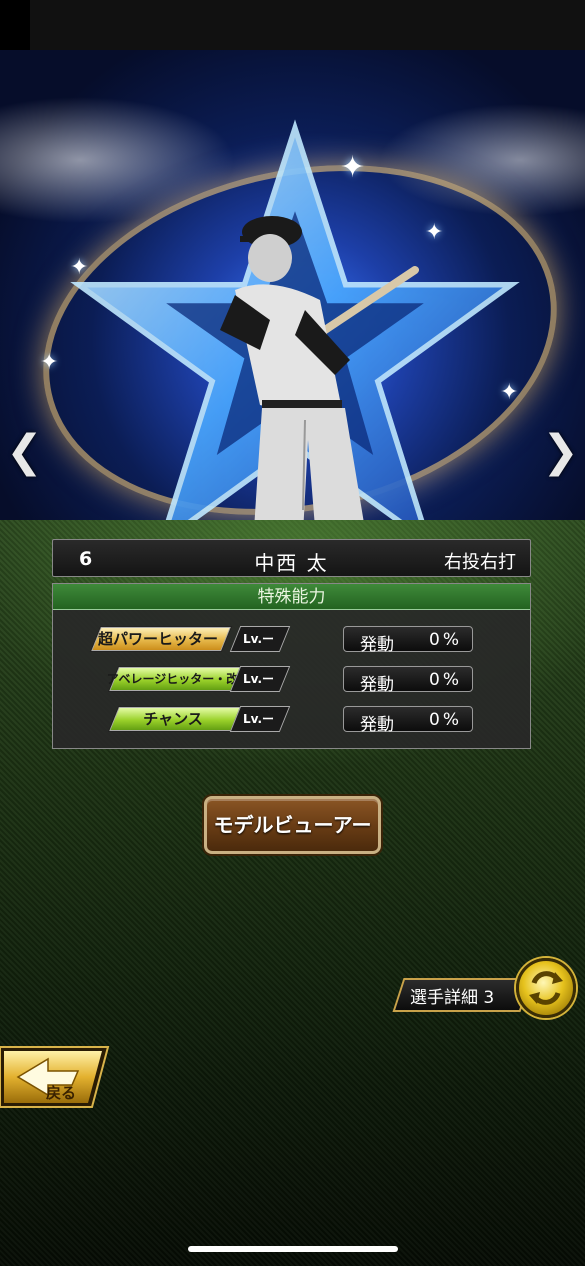  What do you see at coordinates (560, 452) in the screenshot?
I see `next-player-arrow: ❯` at bounding box center [560, 452].